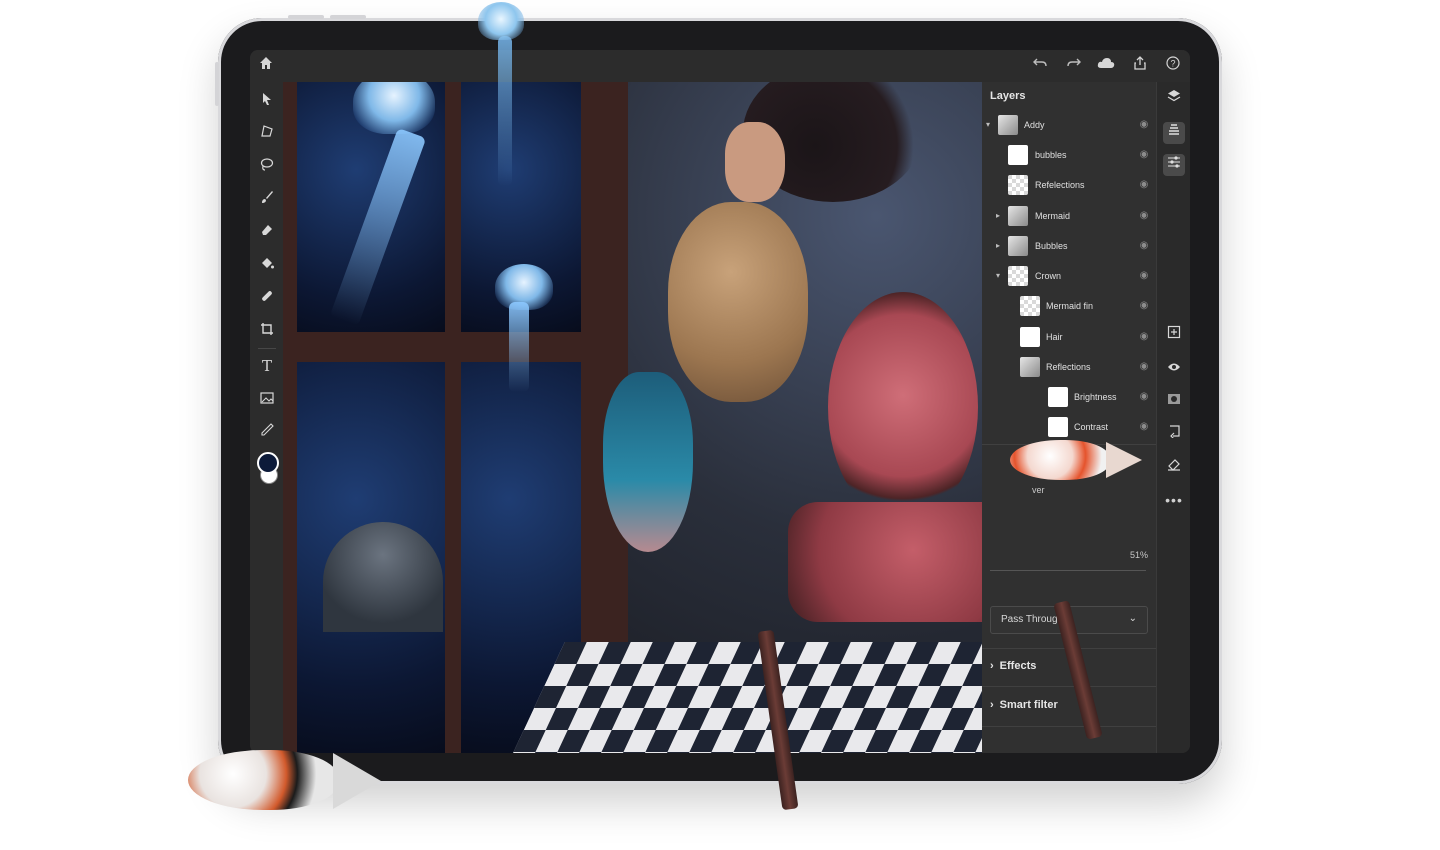 The width and height of the screenshot is (1440, 850). I want to click on crop-tool-icon, so click(267, 331).